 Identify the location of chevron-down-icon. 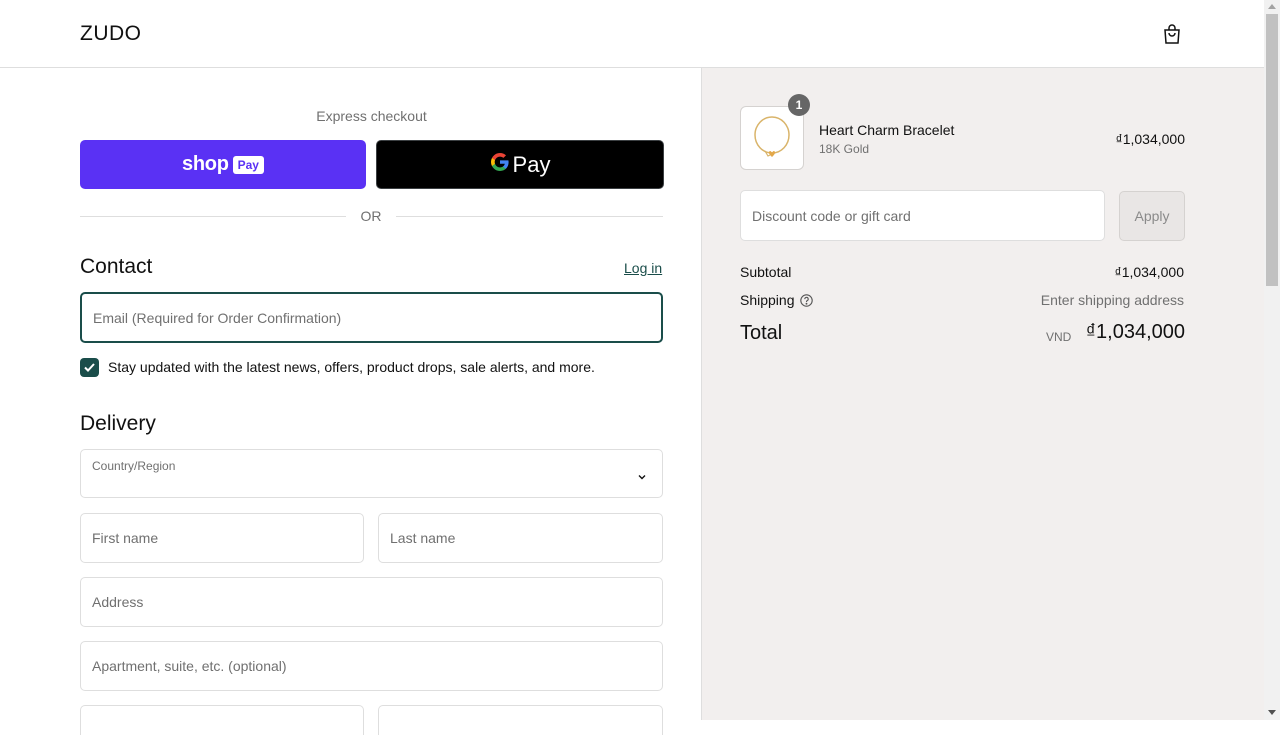
(642, 474).